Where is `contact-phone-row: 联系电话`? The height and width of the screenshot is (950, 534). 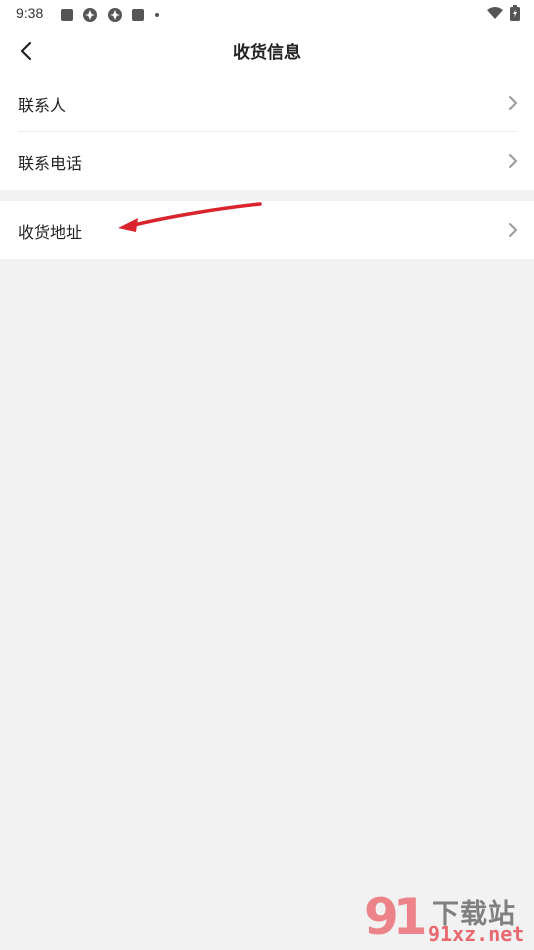 contact-phone-row: 联系电话 is located at coordinates (267, 161).